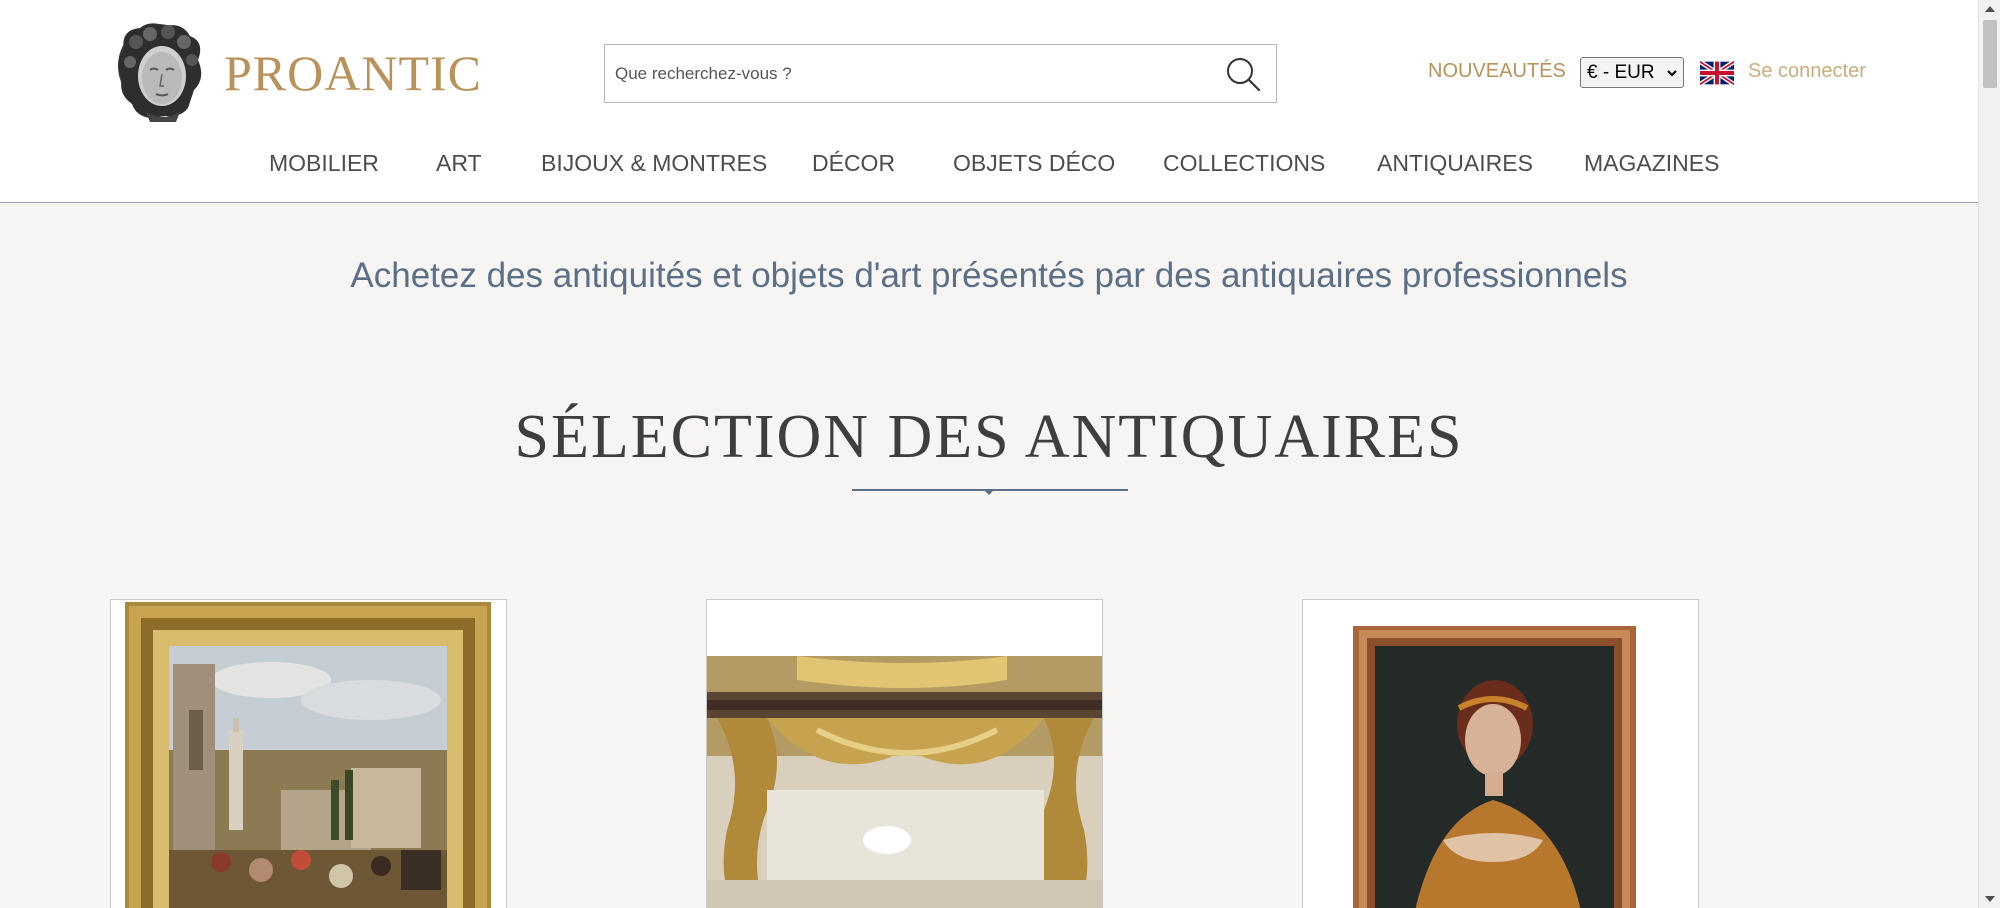 This screenshot has height=908, width=2000. What do you see at coordinates (1990, 9) in the screenshot?
I see `scroll-up-arrow-icon` at bounding box center [1990, 9].